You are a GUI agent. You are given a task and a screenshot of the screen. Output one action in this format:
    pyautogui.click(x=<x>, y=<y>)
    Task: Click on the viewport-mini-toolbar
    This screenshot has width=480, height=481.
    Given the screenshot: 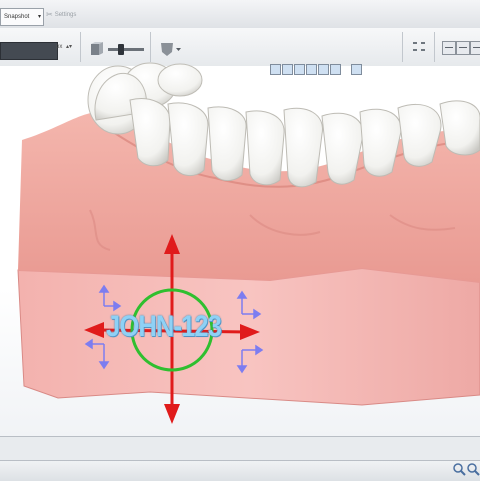 What is the action you would take?
    pyautogui.click(x=316, y=70)
    